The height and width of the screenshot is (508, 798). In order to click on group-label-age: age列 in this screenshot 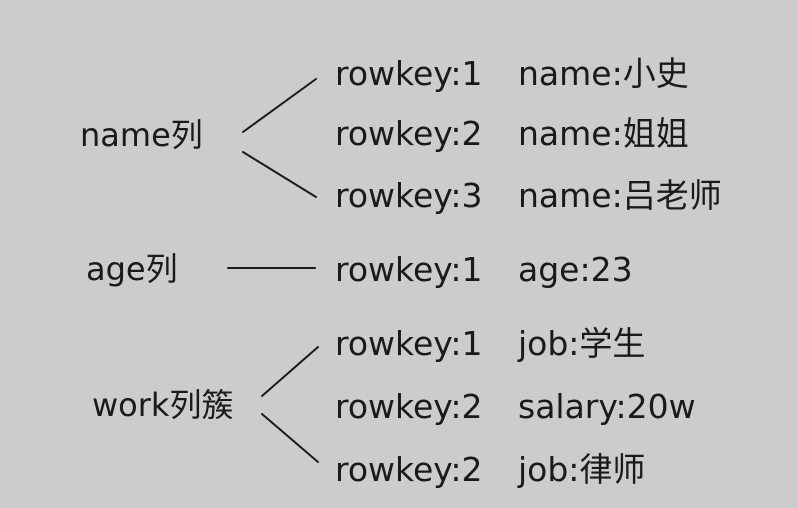, I will do `click(132, 269)`.